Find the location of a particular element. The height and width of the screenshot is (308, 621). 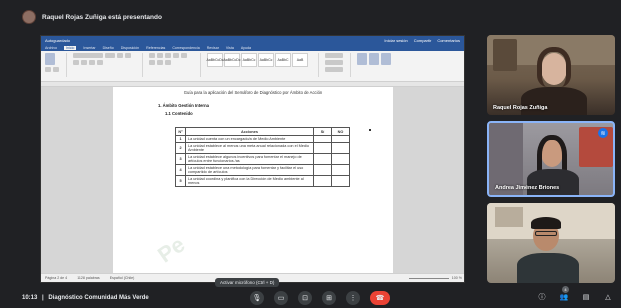

mic-icon: 🎙 is located at coordinates (257, 298).